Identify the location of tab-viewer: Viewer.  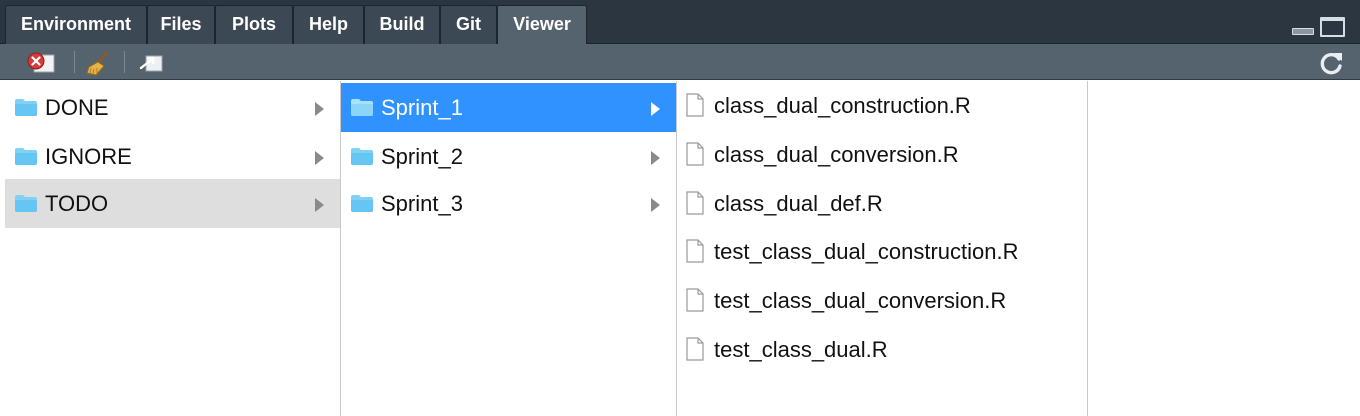
(542, 25).